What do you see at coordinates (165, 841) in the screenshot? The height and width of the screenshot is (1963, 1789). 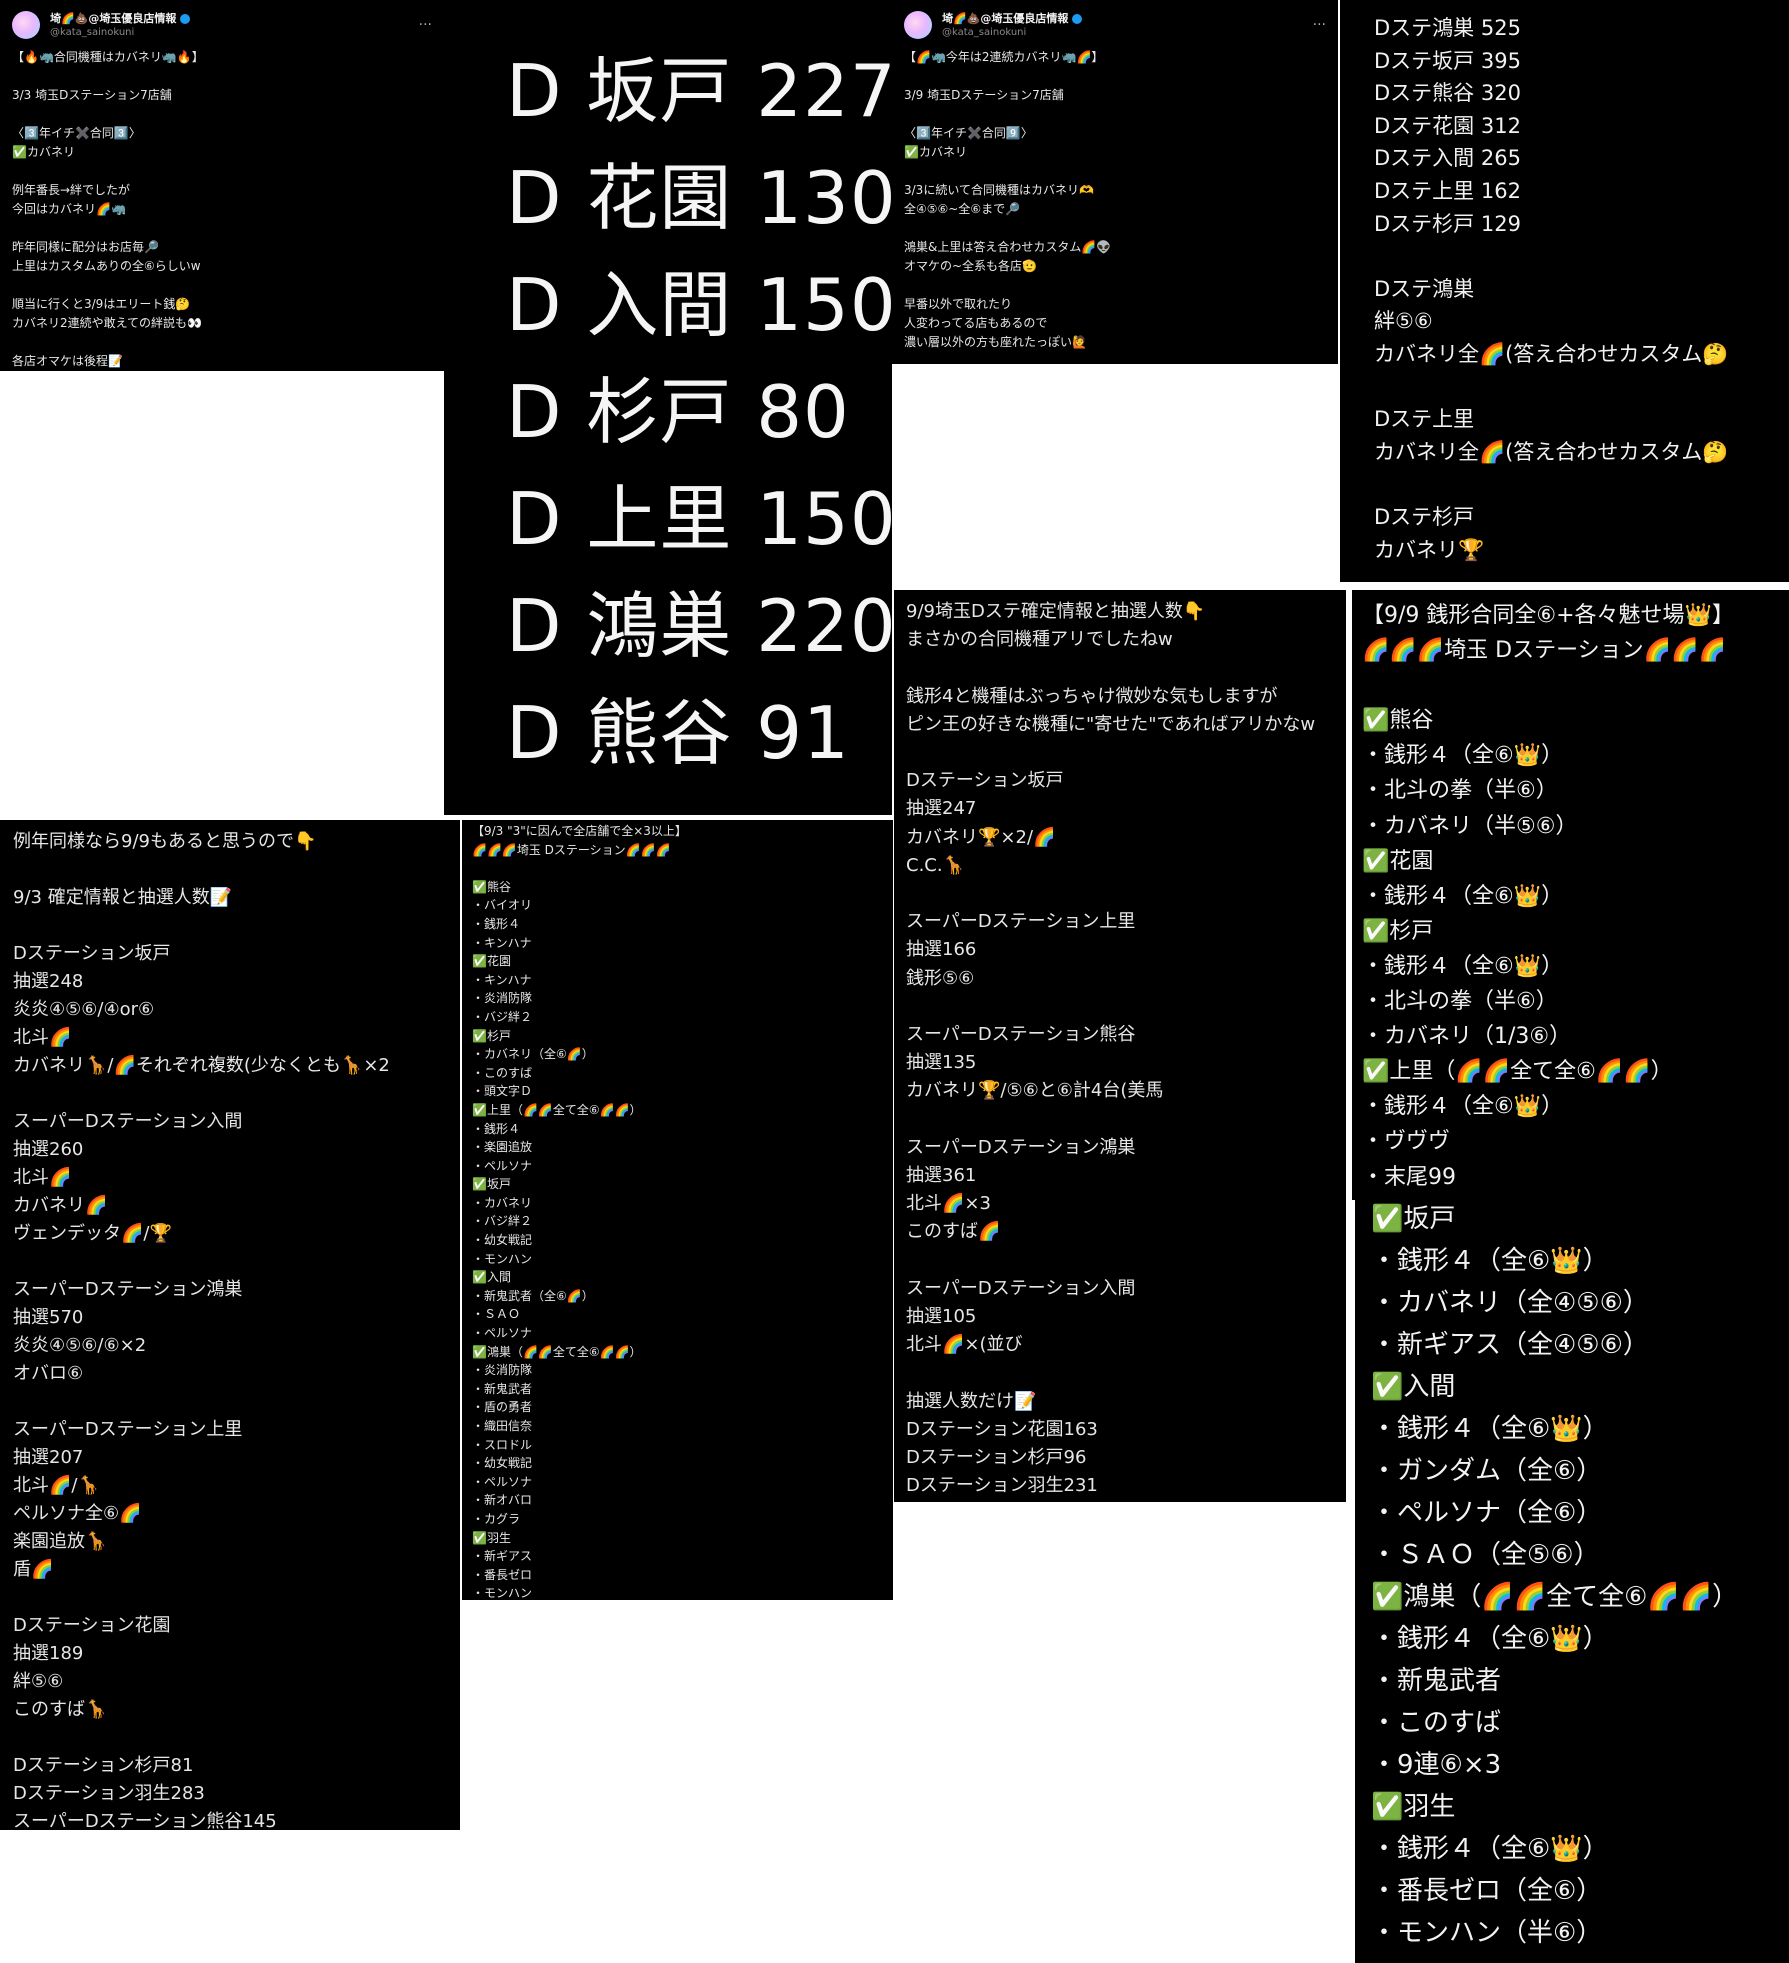 I see `note-line: 例年同様なら9/9もあると思うので👇` at bounding box center [165, 841].